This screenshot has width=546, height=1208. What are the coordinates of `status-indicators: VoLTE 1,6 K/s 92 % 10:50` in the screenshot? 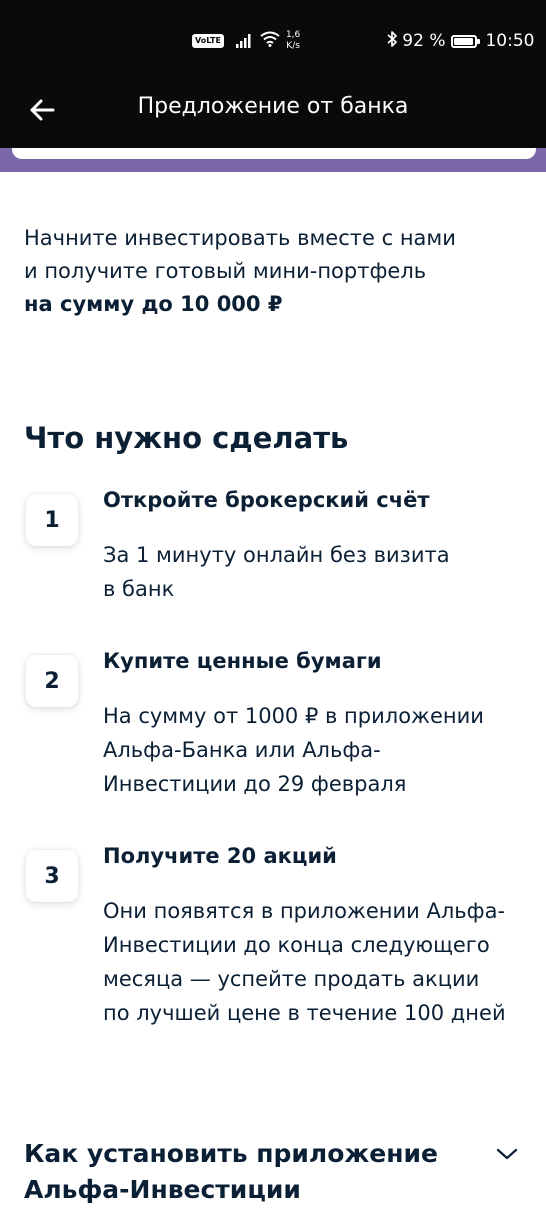 It's located at (363, 41).